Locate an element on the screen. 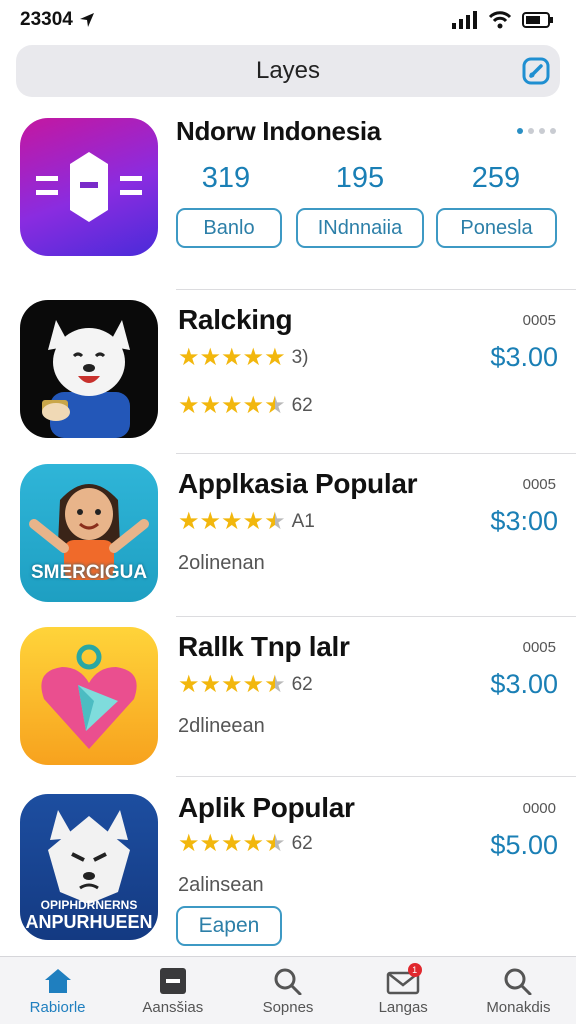  icon-label: SMERCIGUA is located at coordinates (89, 572).